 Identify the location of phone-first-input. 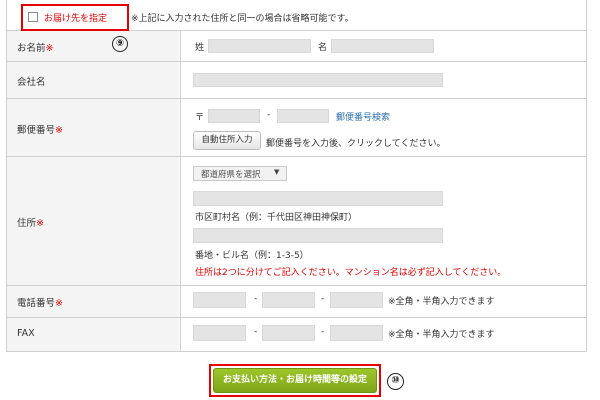
(219, 300).